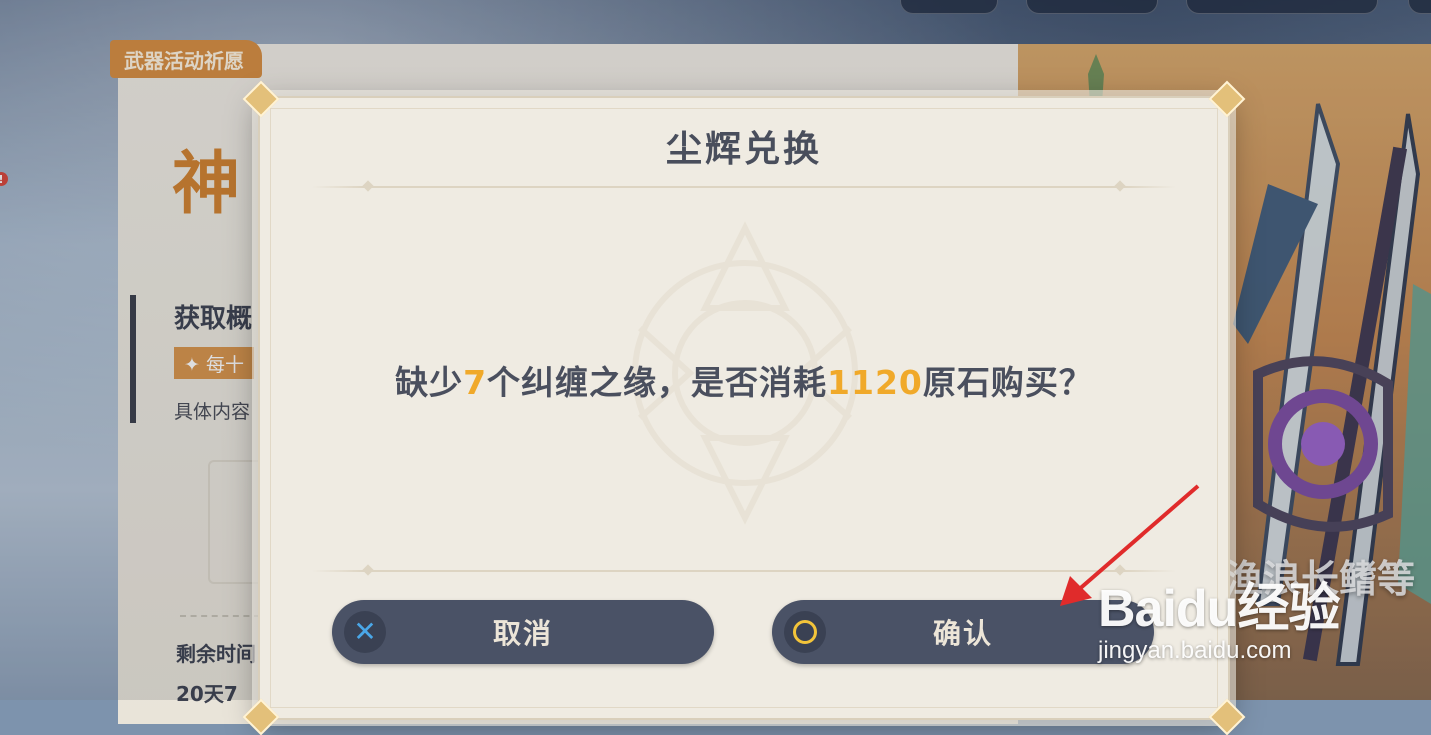 This screenshot has height=735, width=1431. What do you see at coordinates (429, 382) in the screenshot?
I see `message-text: 缺少` at bounding box center [429, 382].